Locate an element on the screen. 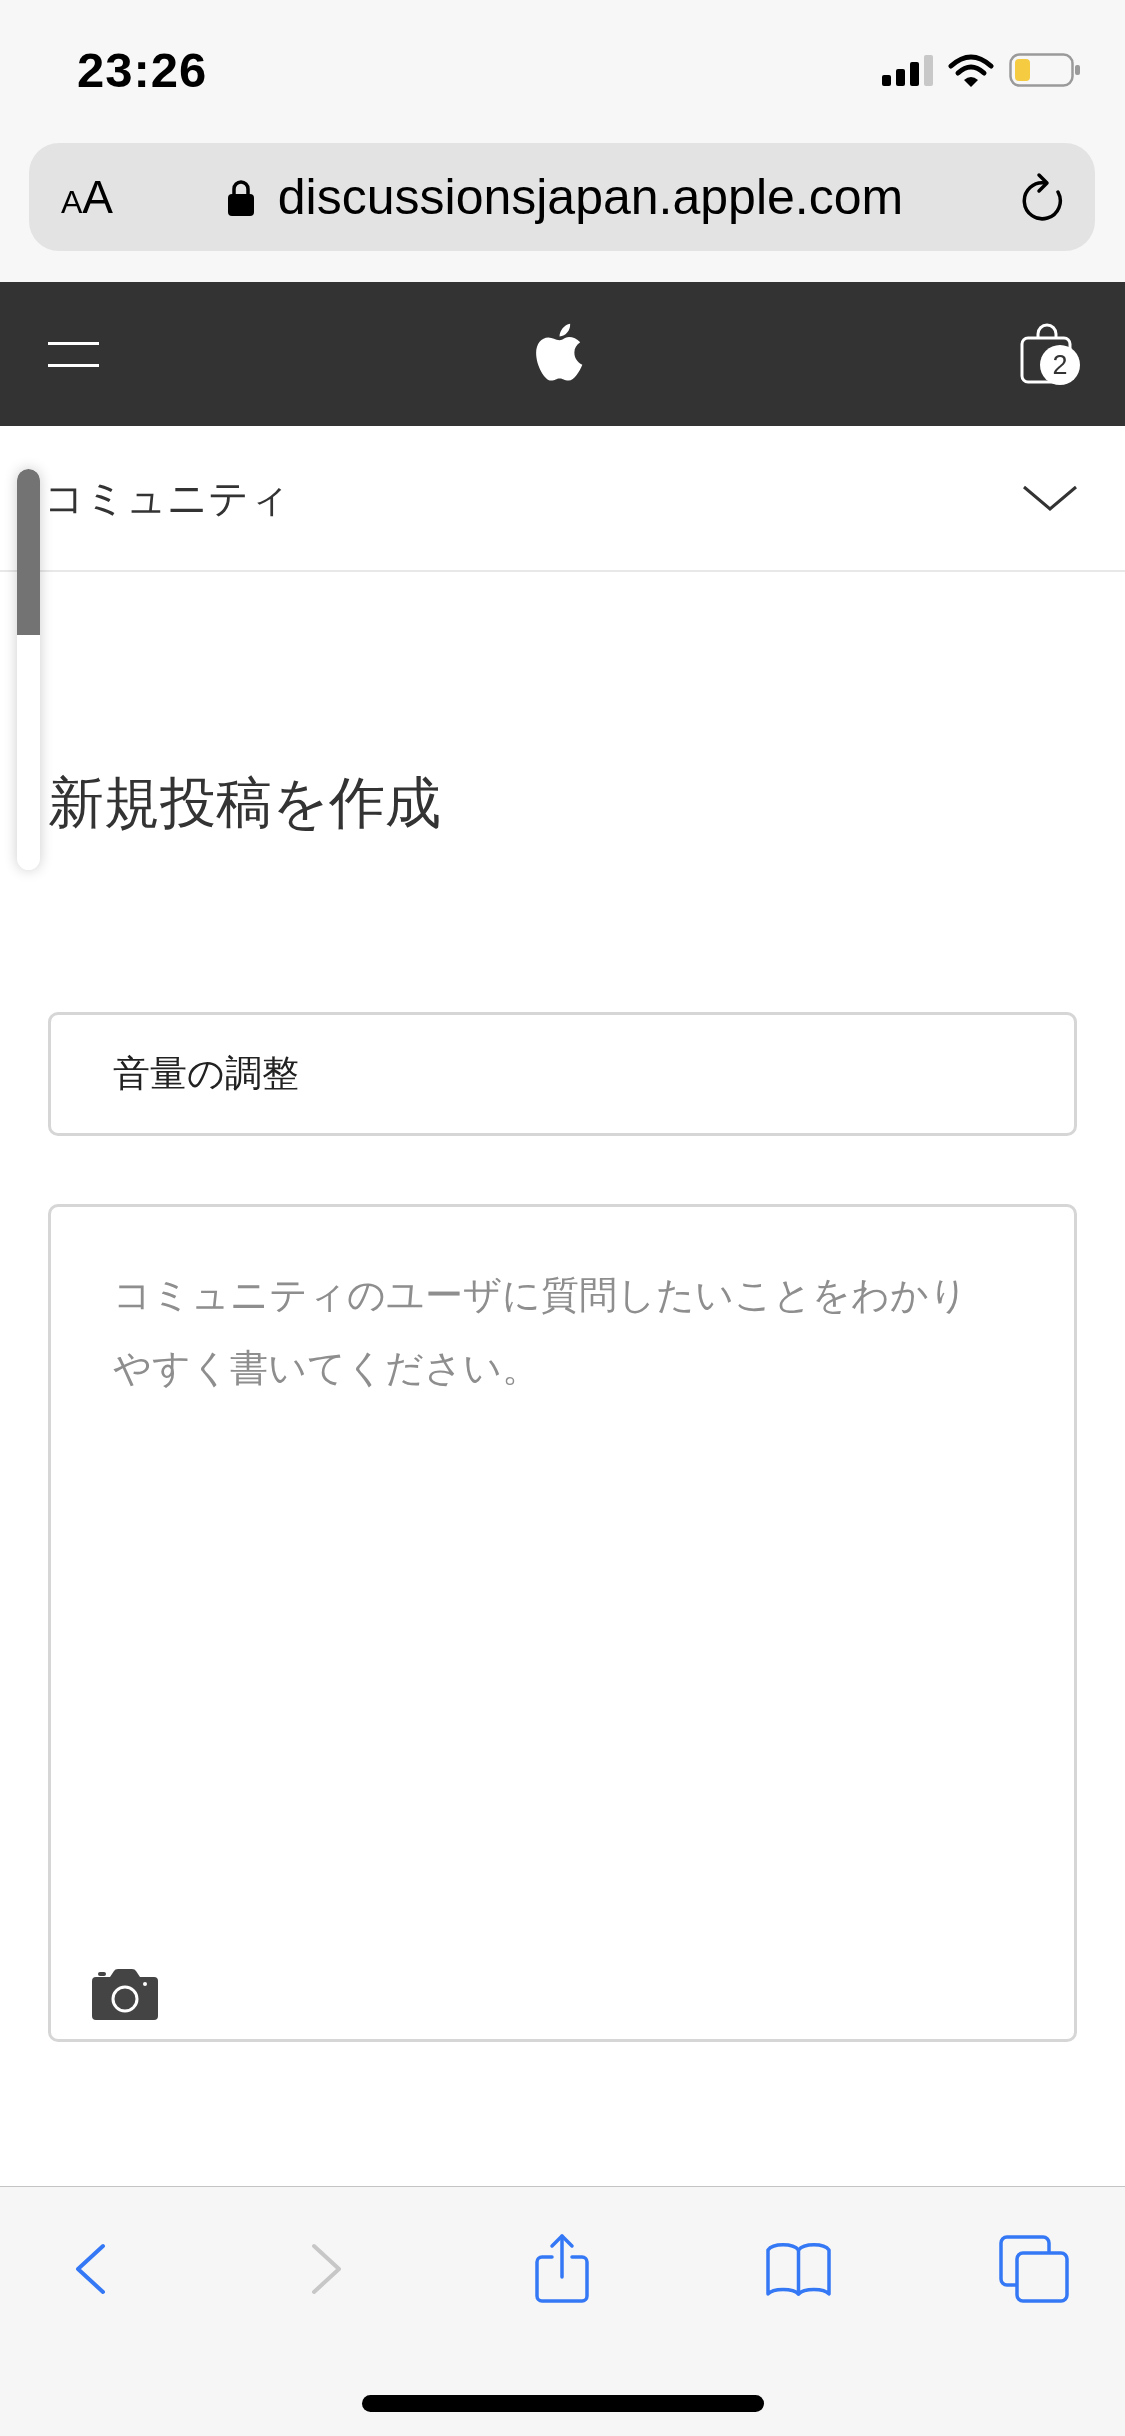  cart-count-badge: 2 is located at coordinates (1060, 365).